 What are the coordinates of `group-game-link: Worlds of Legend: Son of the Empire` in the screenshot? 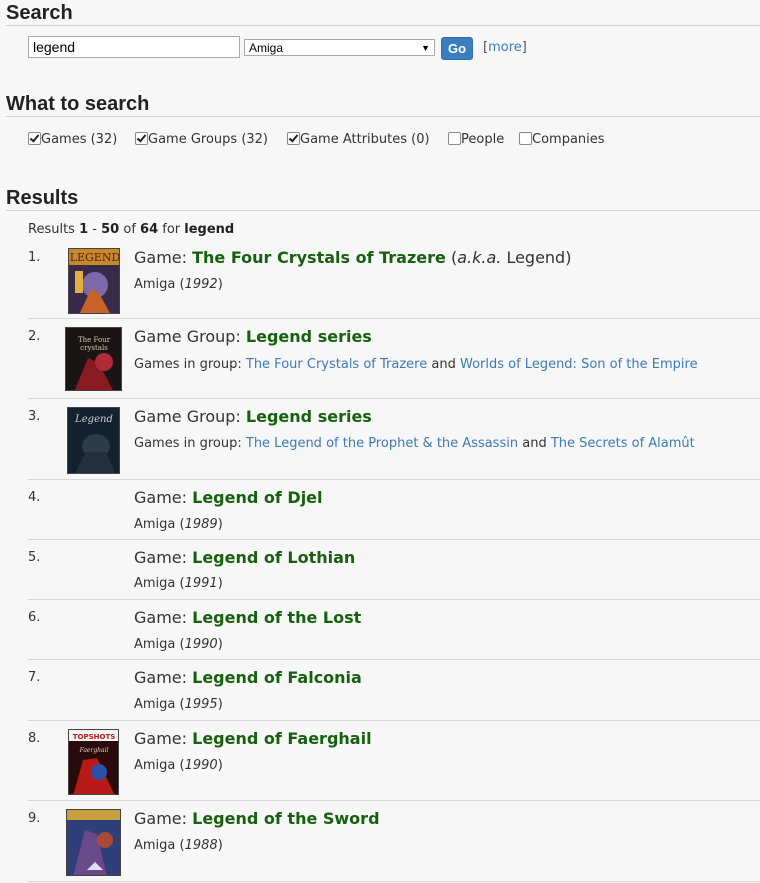 It's located at (579, 364).